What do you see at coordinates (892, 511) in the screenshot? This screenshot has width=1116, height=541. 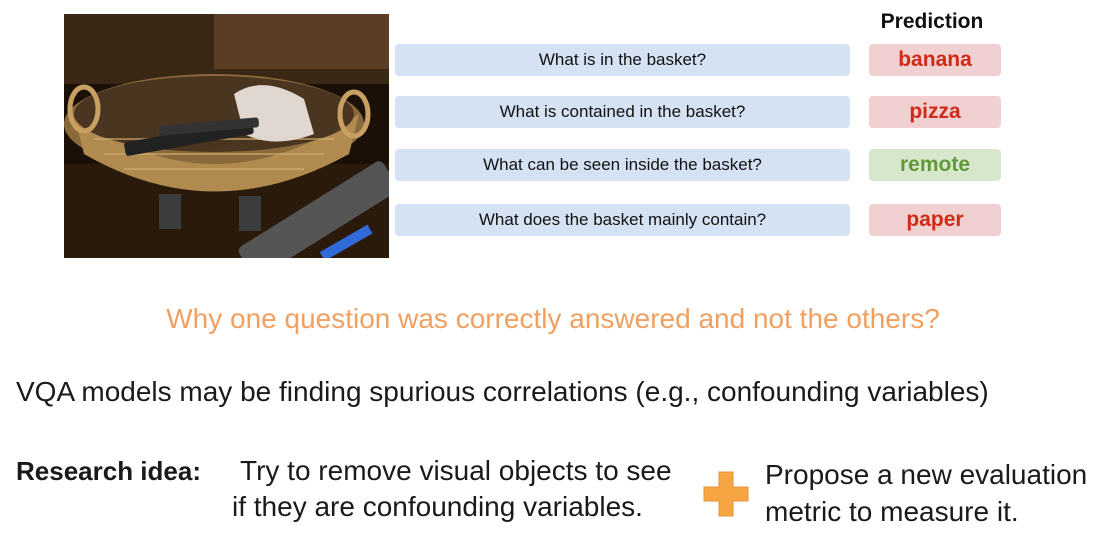 I see `proposal-line: metric to measure it.` at bounding box center [892, 511].